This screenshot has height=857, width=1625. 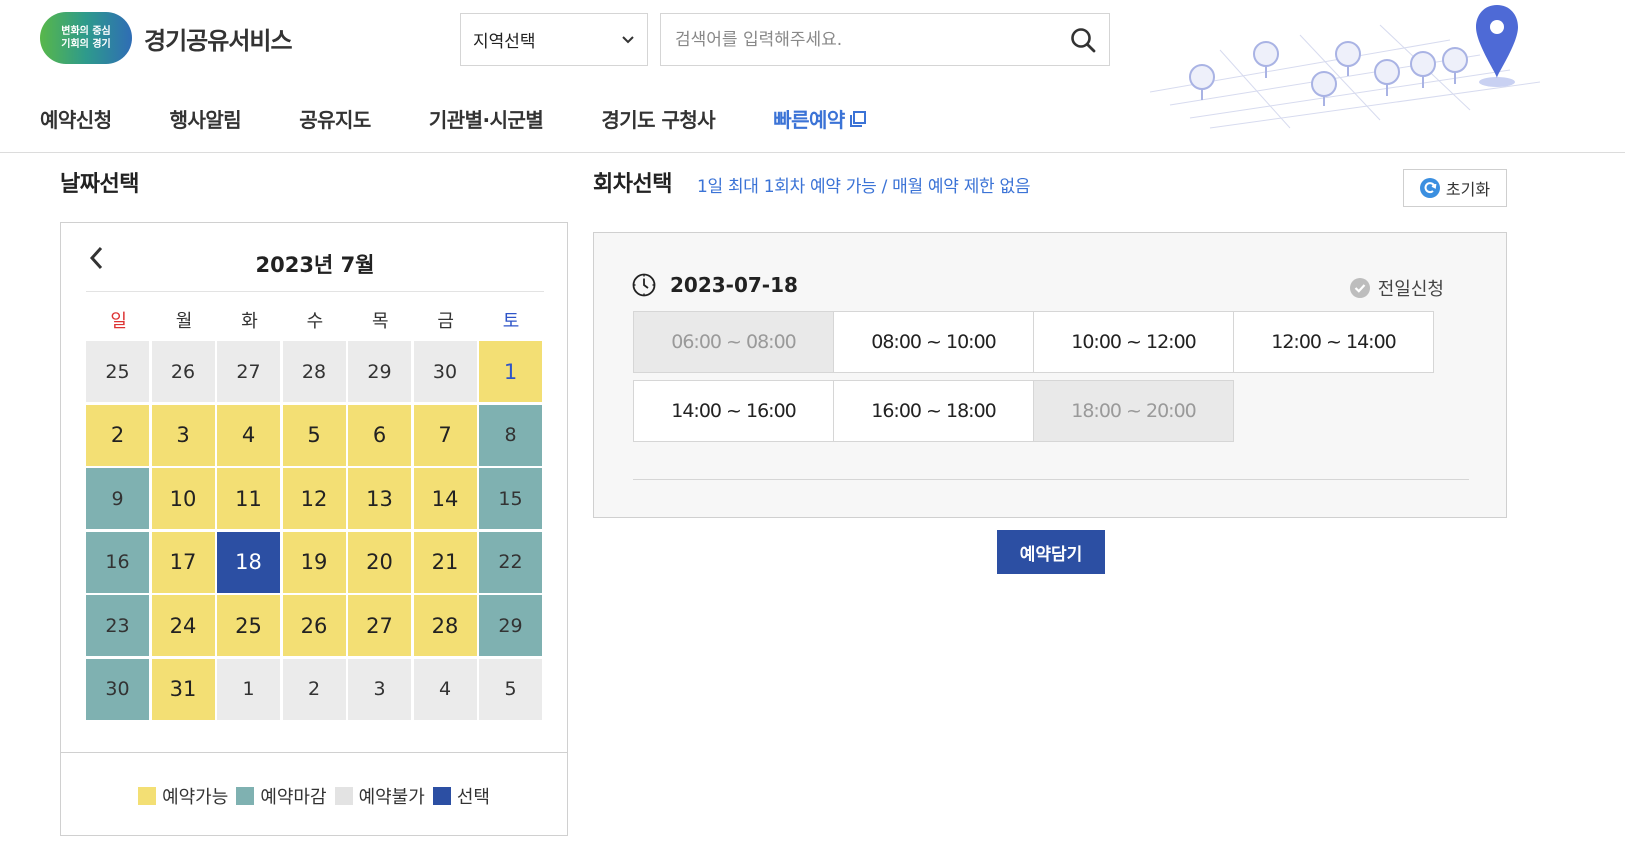 I want to click on round-section-title: 회차선택, so click(x=632, y=184).